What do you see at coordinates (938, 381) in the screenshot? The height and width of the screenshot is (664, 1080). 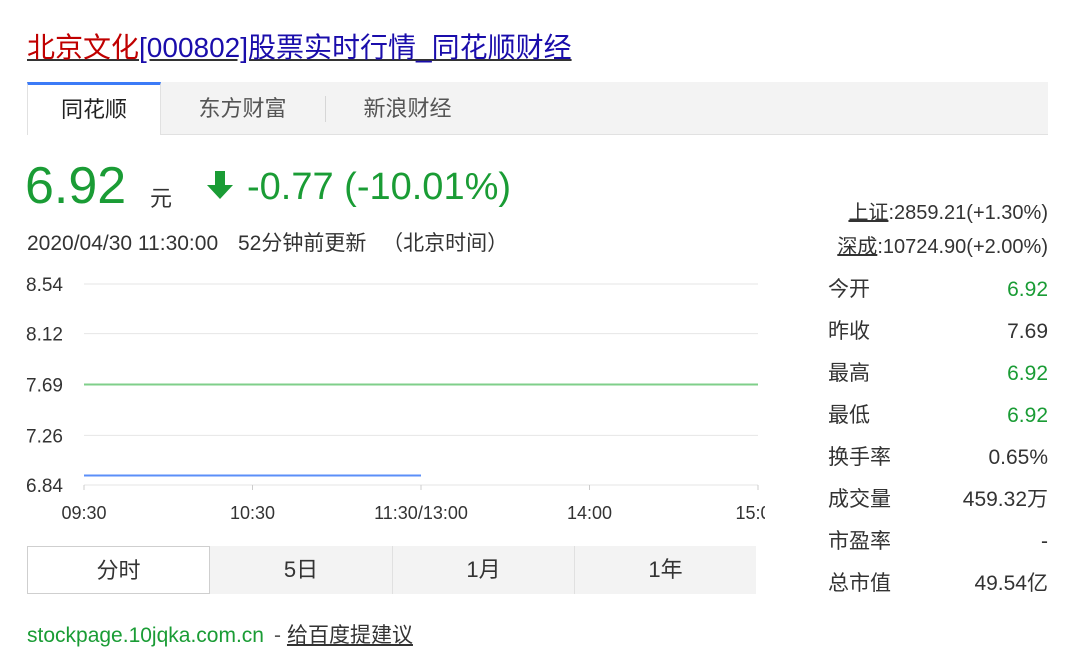 I see `stat-row-high: 最高 6.92` at bounding box center [938, 381].